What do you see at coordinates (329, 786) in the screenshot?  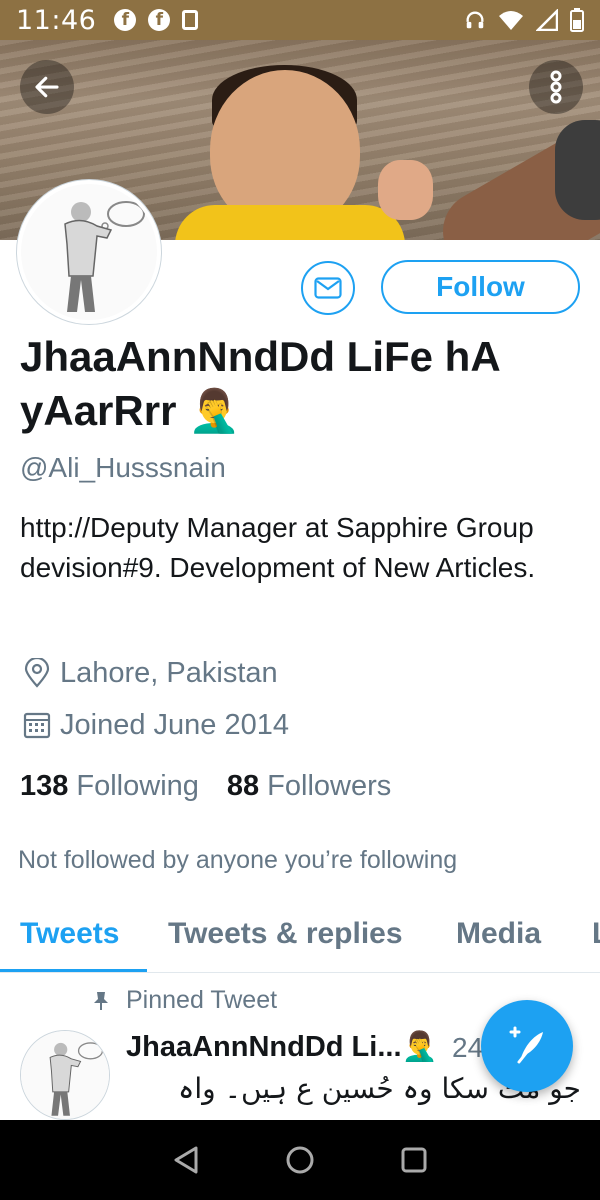 I see `followers-label: Followers` at bounding box center [329, 786].